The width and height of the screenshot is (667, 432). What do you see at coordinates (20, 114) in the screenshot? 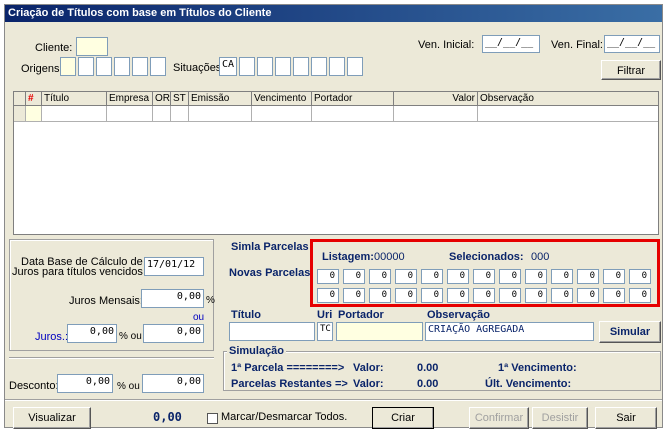
I see `row-indicator` at bounding box center [20, 114].